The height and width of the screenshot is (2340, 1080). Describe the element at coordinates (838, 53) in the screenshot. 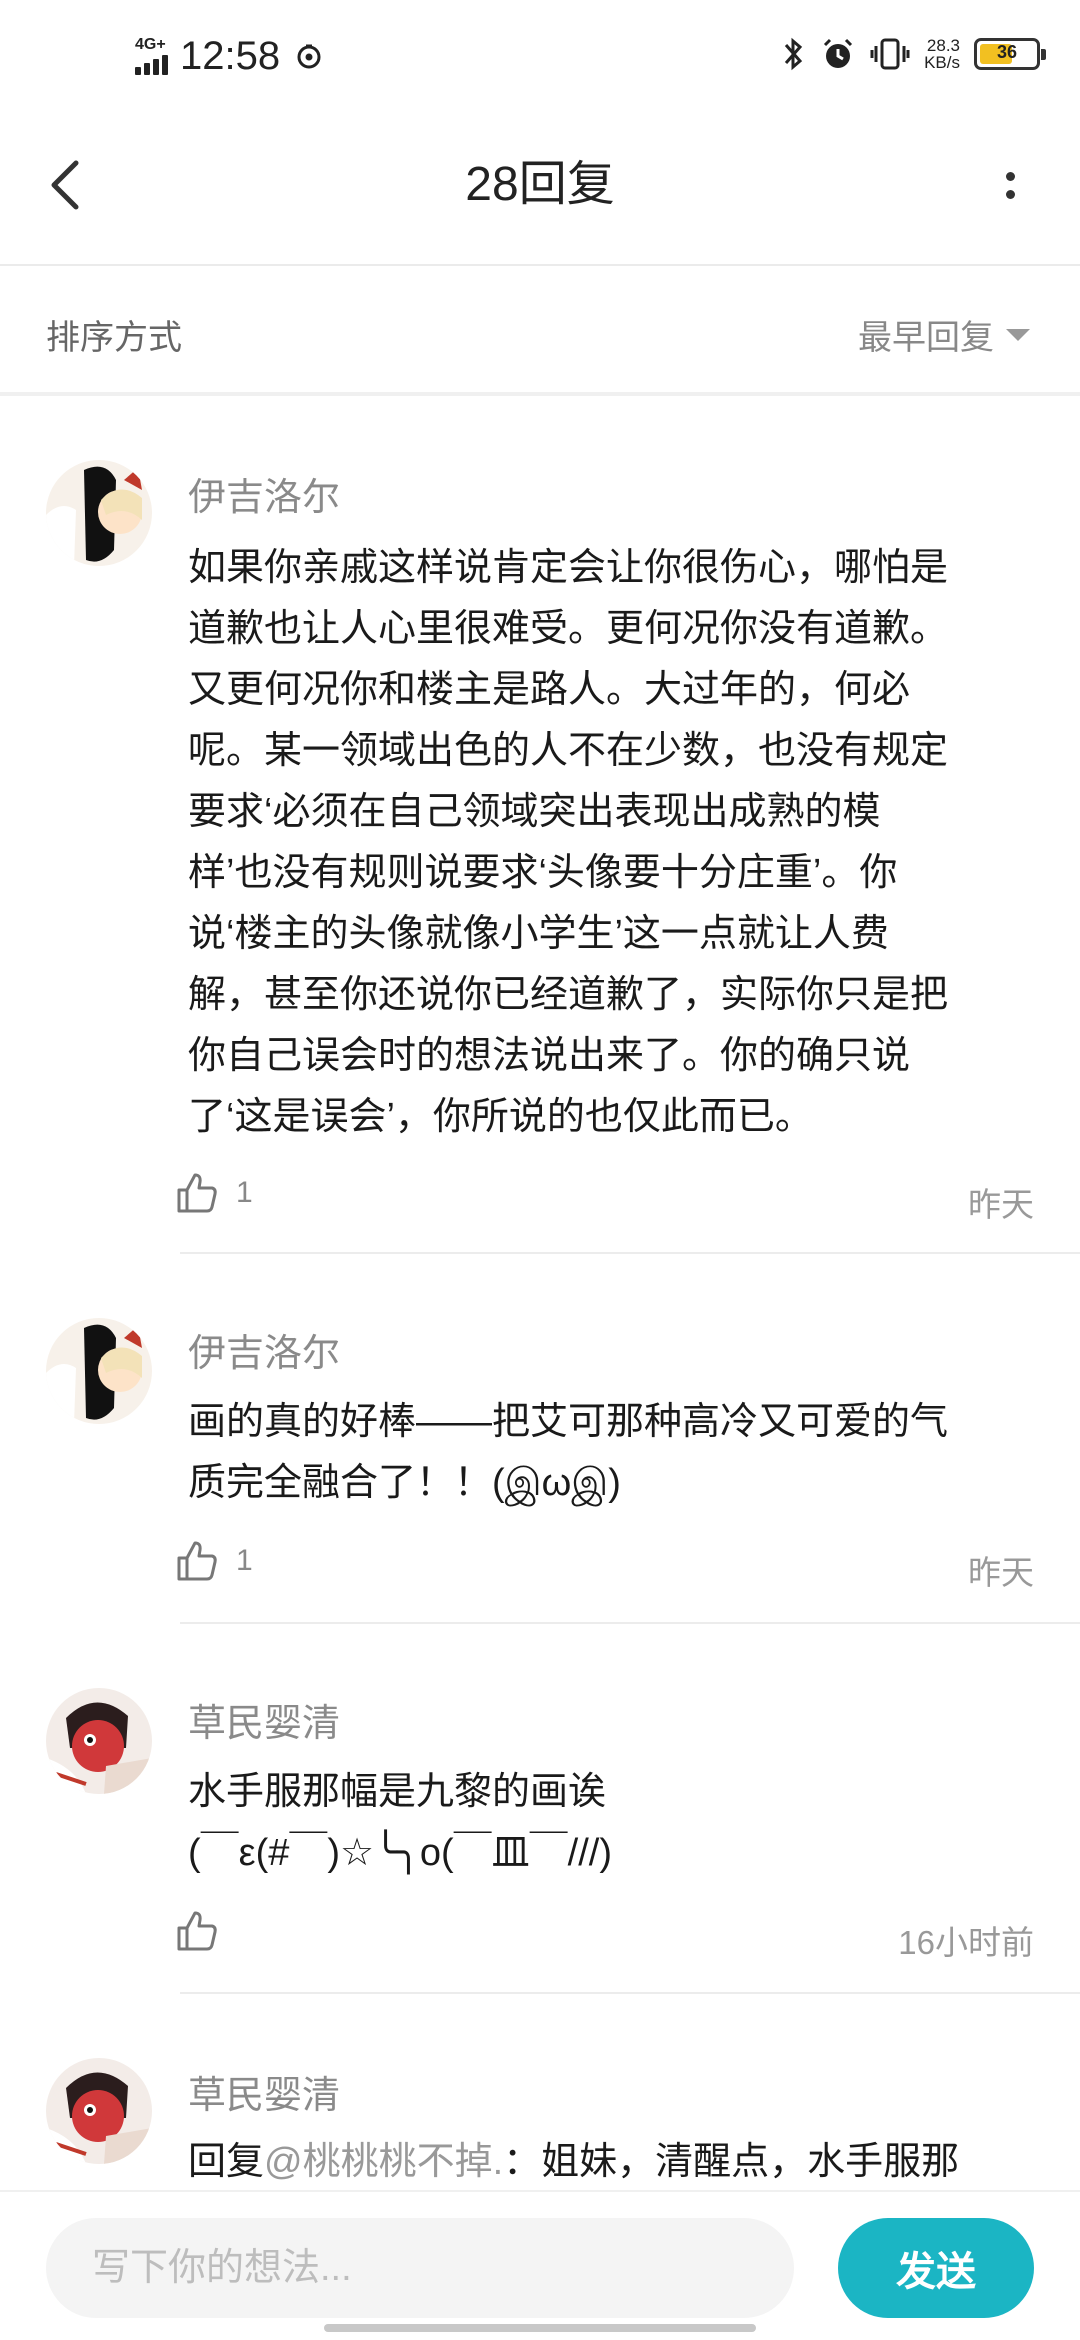

I see `alarm-icon` at that location.